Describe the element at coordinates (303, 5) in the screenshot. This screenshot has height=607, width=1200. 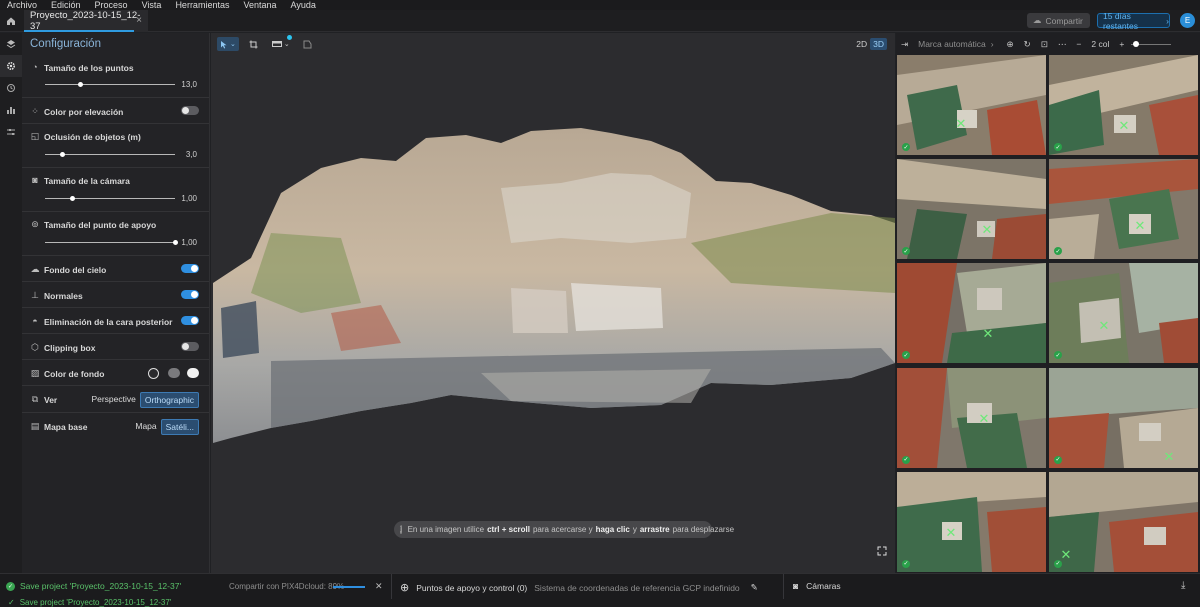
I see `menu-ayuda: Ayuda` at that location.